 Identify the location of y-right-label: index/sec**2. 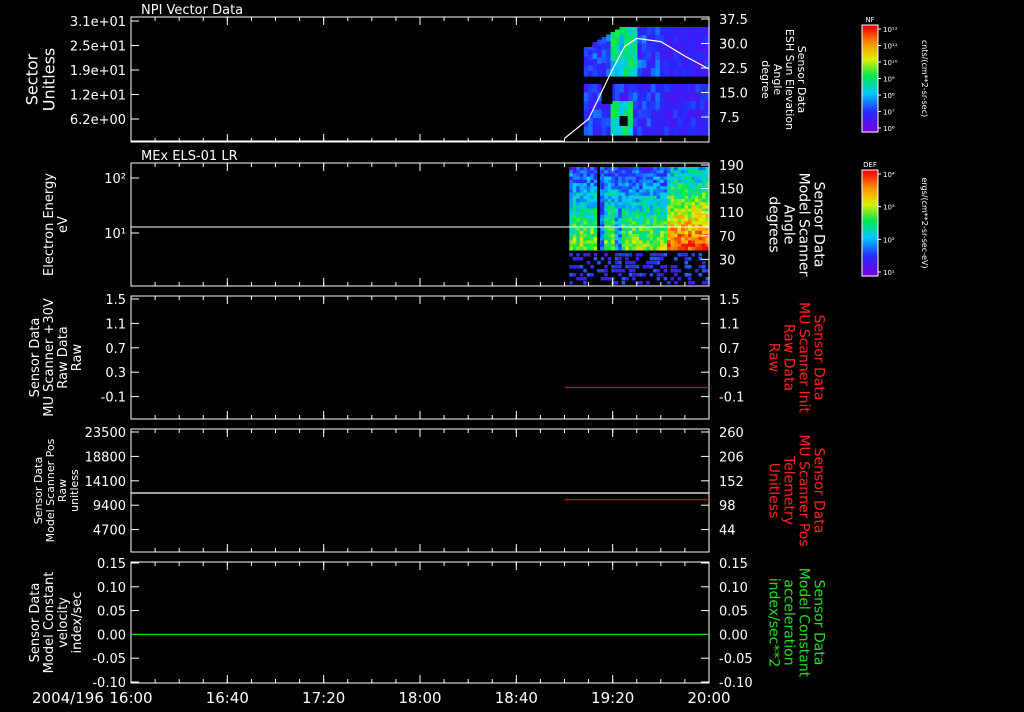
(774, 623).